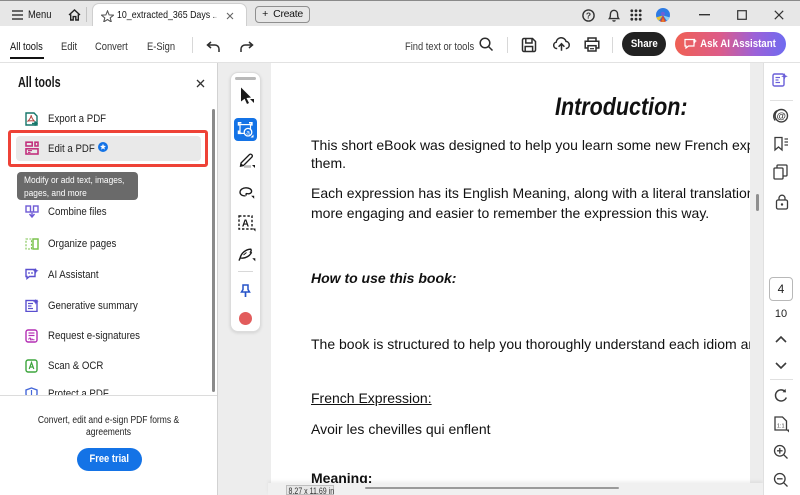 Image resolution: width=800 pixels, height=495 pixels. I want to click on svg-text: a, so click(248, 132).